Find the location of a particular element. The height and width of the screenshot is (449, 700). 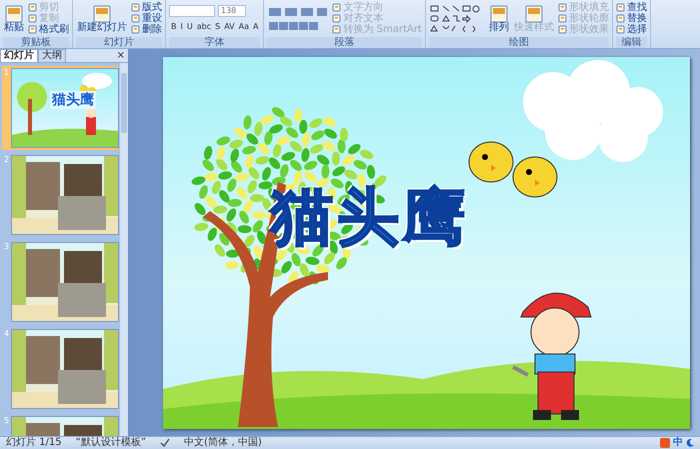

slide-number: 1 is located at coordinates (7, 72).